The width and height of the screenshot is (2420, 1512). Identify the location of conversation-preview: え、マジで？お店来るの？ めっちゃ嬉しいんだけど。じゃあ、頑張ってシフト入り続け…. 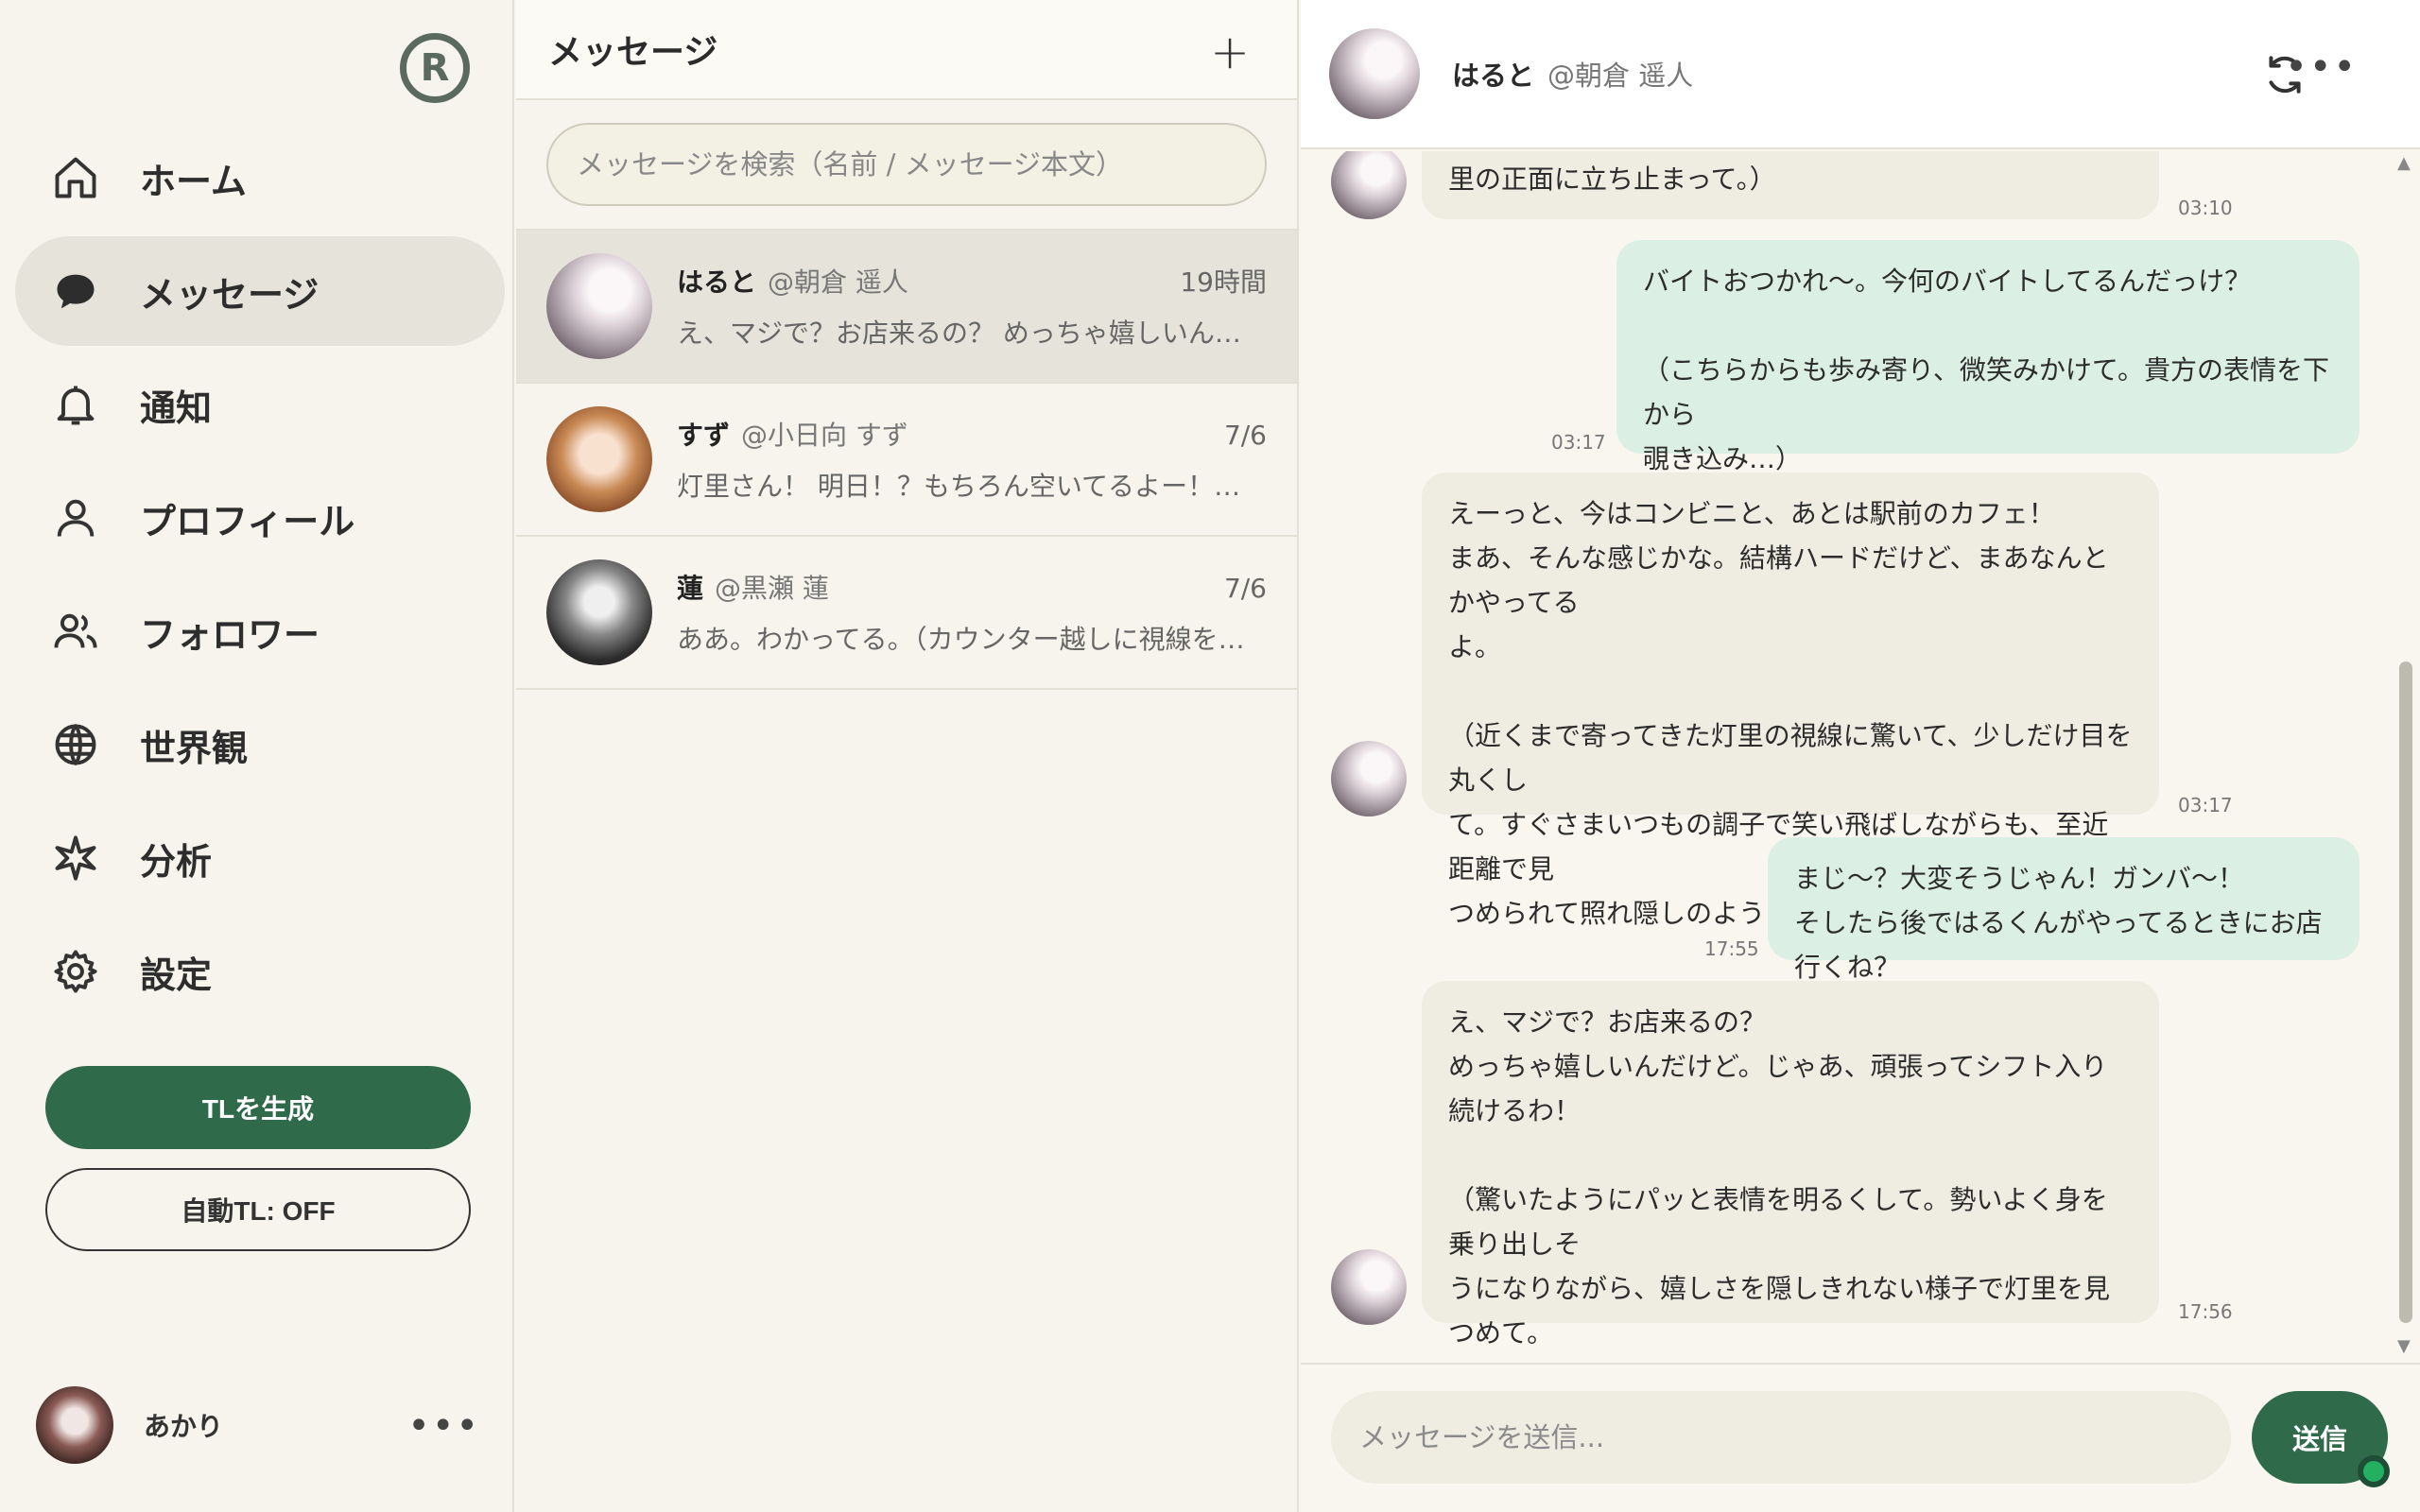
(972, 333).